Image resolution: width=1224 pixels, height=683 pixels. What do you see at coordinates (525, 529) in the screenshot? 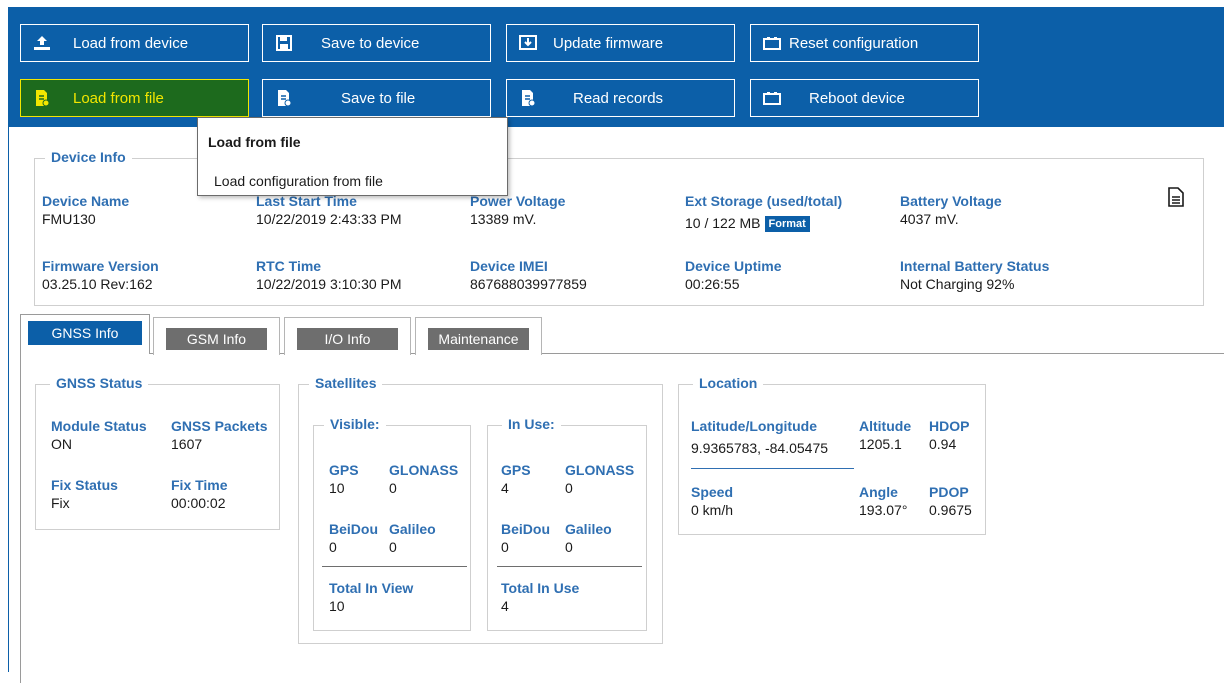
I see `in-use-beidou-label: BeiDou` at bounding box center [525, 529].